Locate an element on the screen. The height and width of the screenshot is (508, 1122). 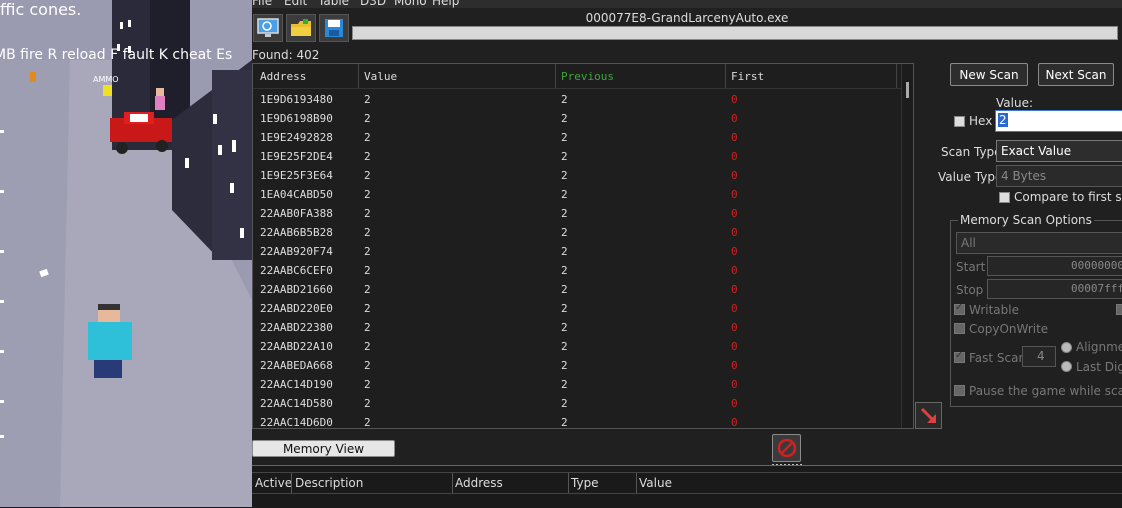
table-row: 1E9E25F3E64 2 2 0 is located at coordinates (577, 175).